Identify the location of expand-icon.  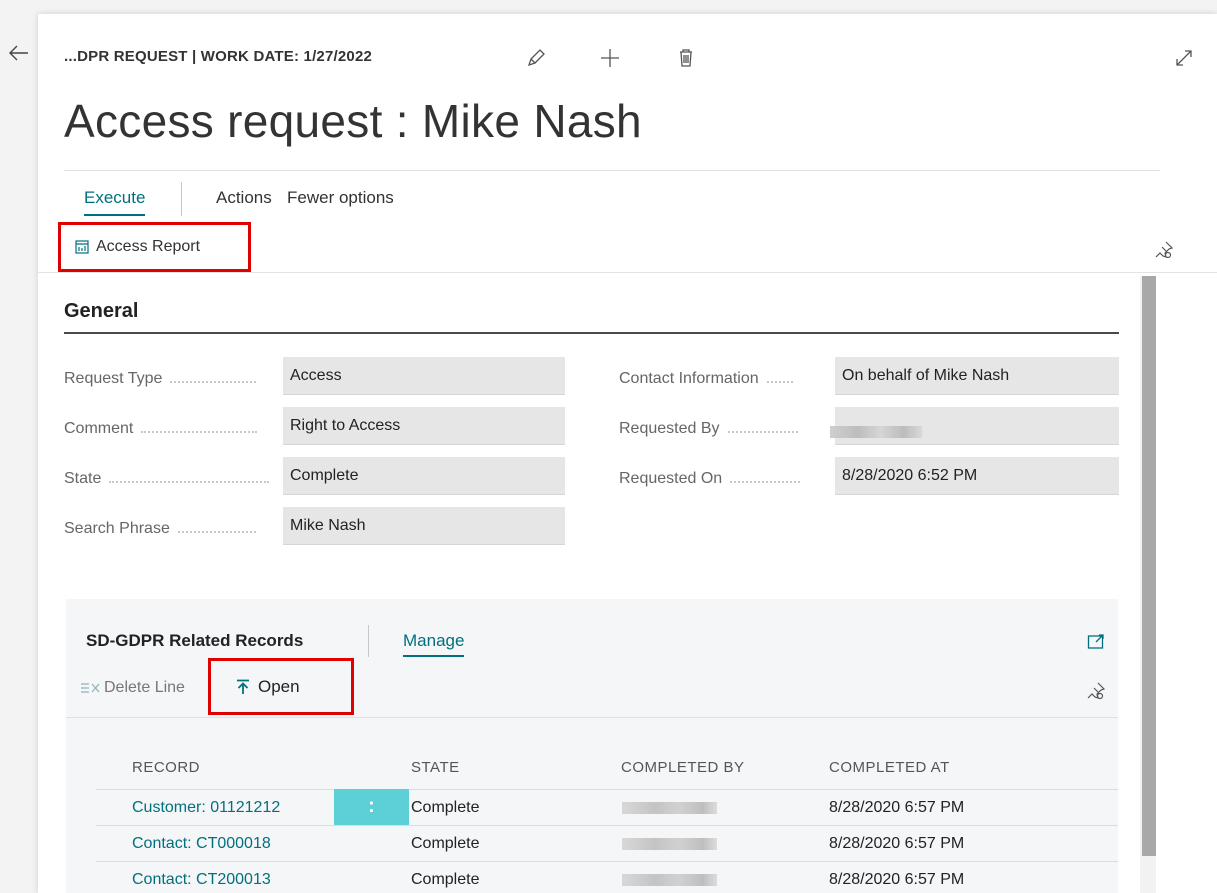
(1184, 58).